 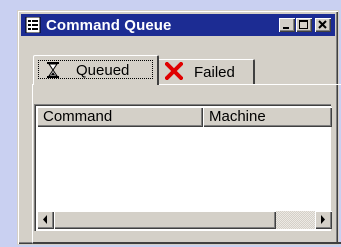 I want to click on red-x-icon, so click(x=174, y=71).